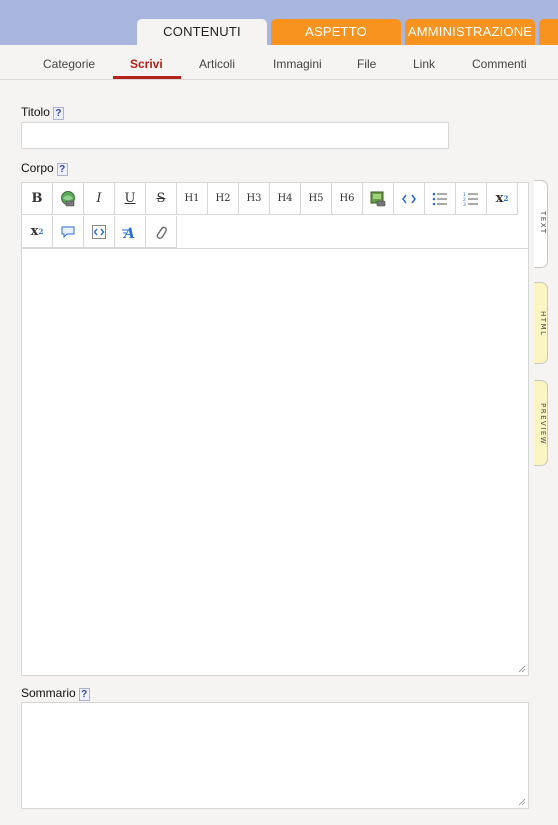 This screenshot has width=558, height=825. Describe the element at coordinates (506, 198) in the screenshot. I see `superscript-exp: 2` at that location.